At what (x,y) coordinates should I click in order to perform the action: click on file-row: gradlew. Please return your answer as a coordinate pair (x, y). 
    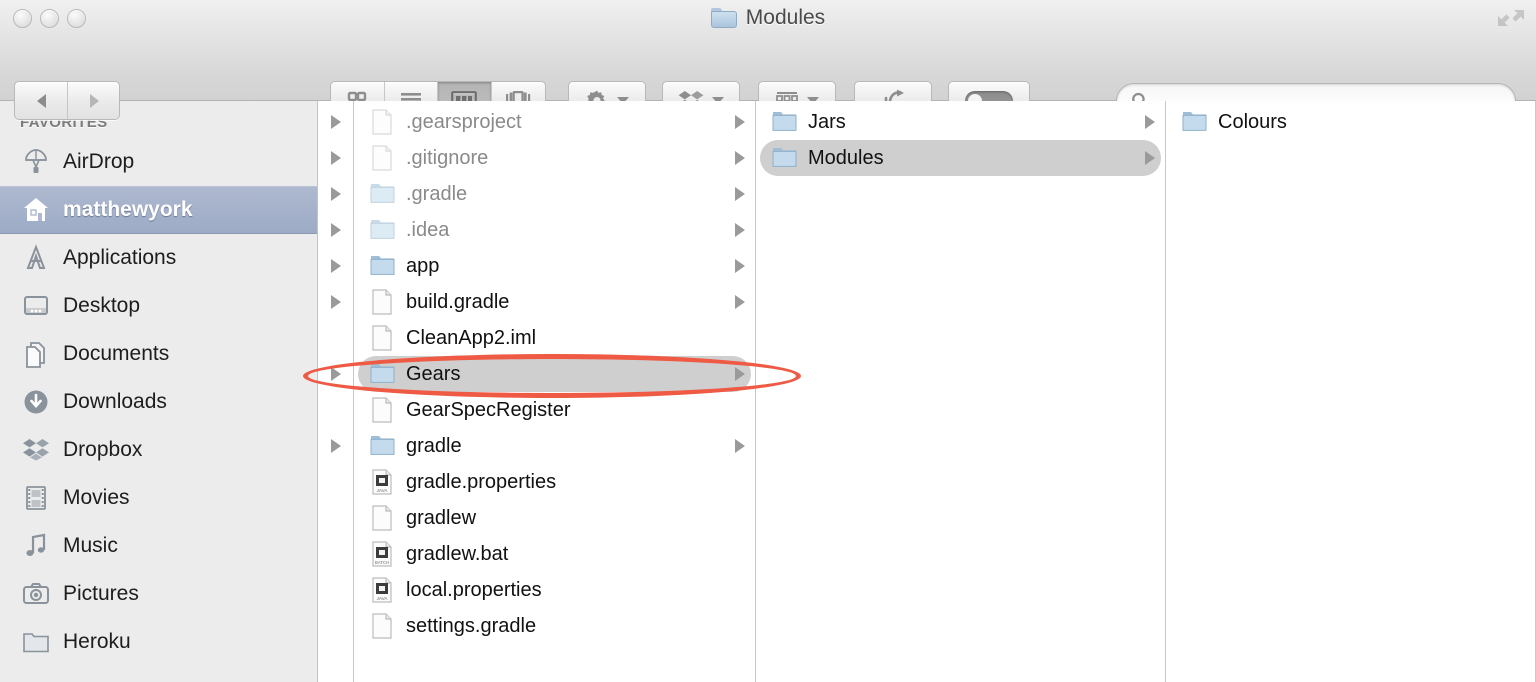
    Looking at the image, I should click on (554, 518).